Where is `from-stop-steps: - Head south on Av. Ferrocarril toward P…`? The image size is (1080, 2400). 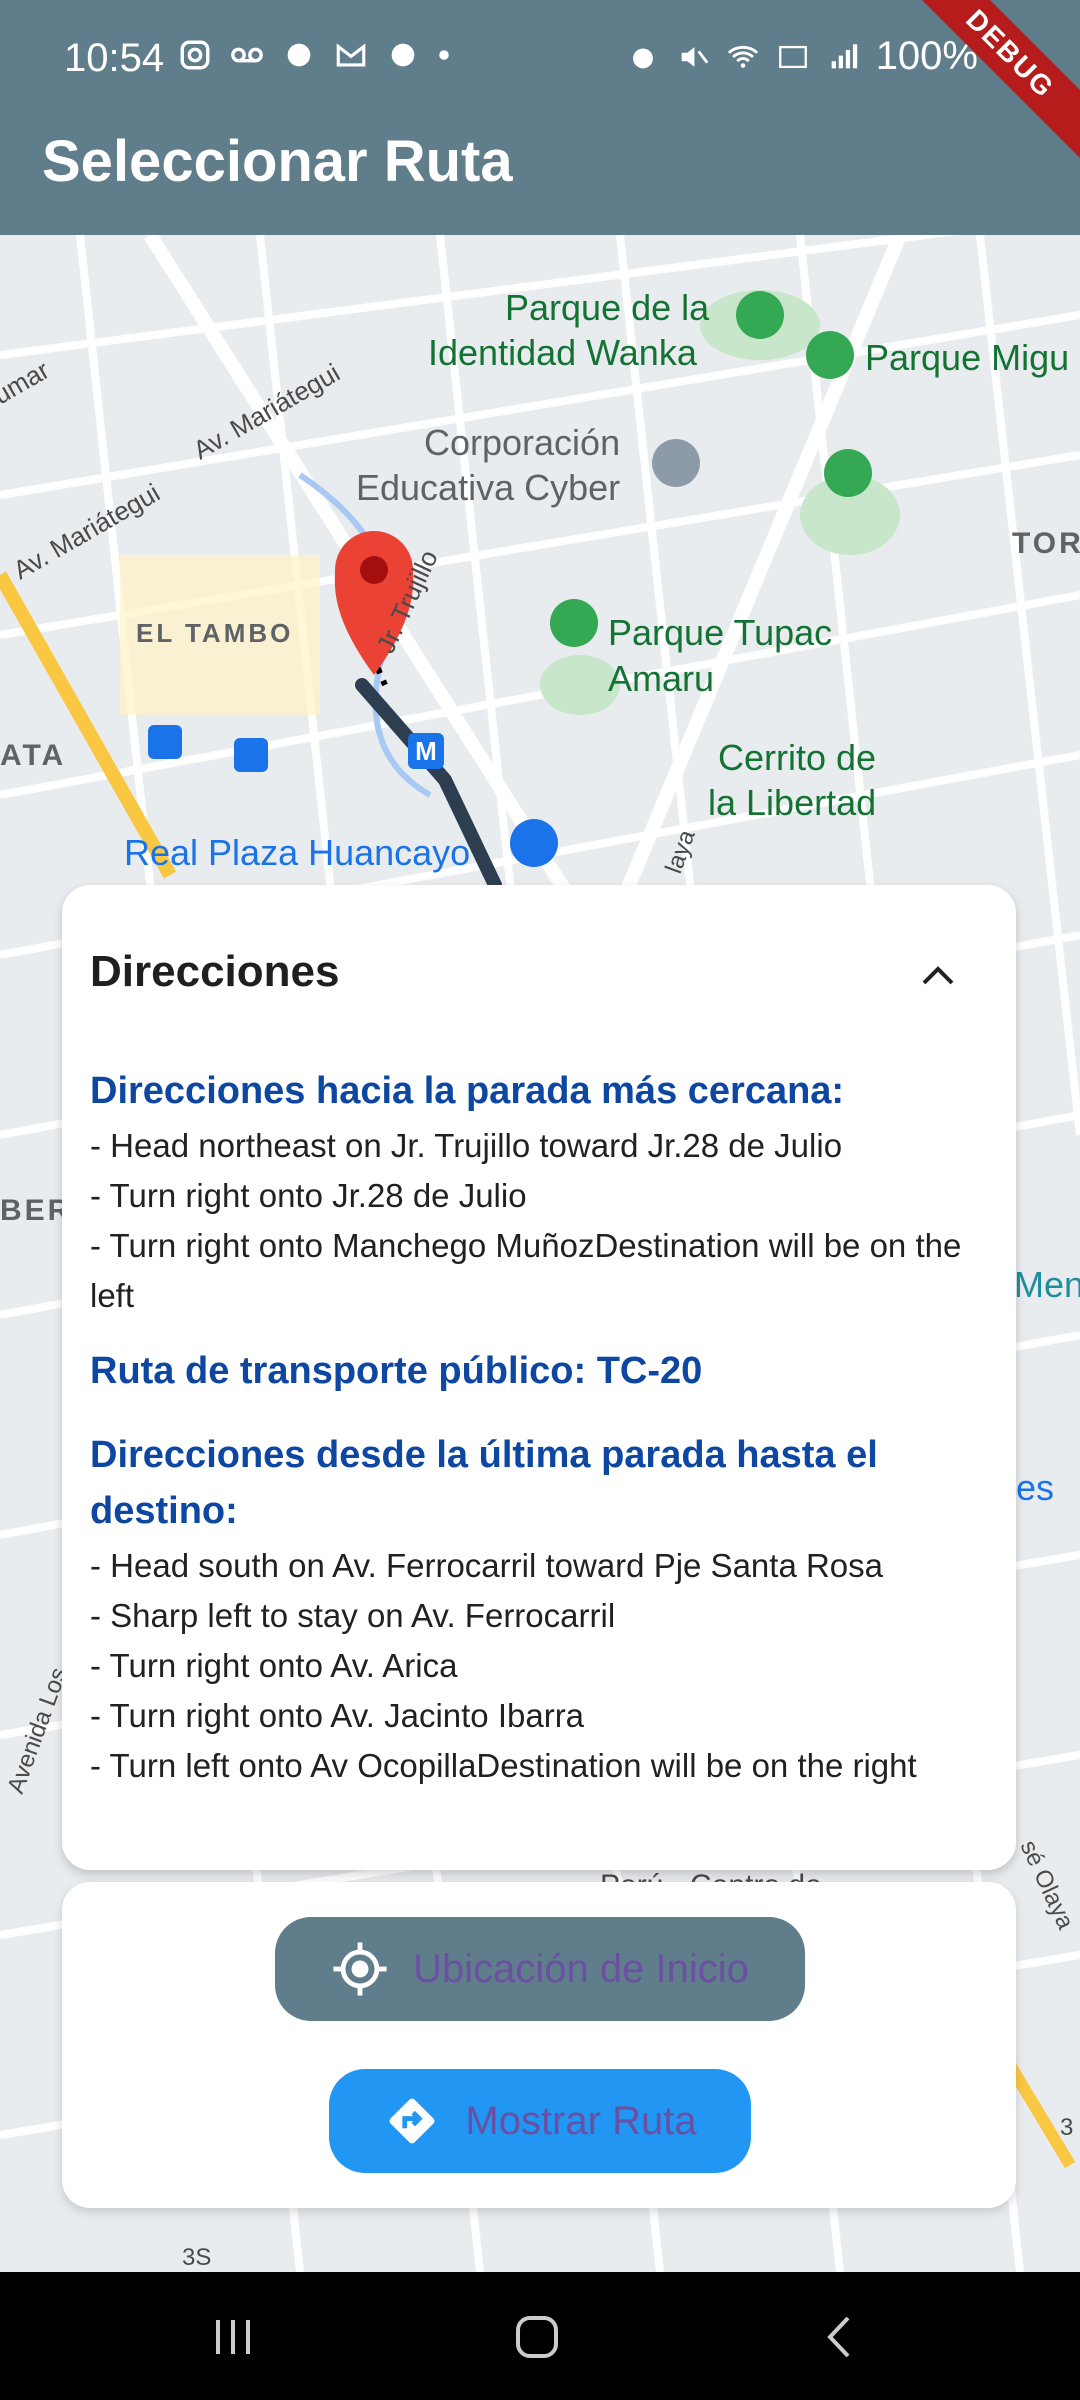 from-stop-steps: - Head south on Av. Ferrocarril toward P… is located at coordinates (540, 1666).